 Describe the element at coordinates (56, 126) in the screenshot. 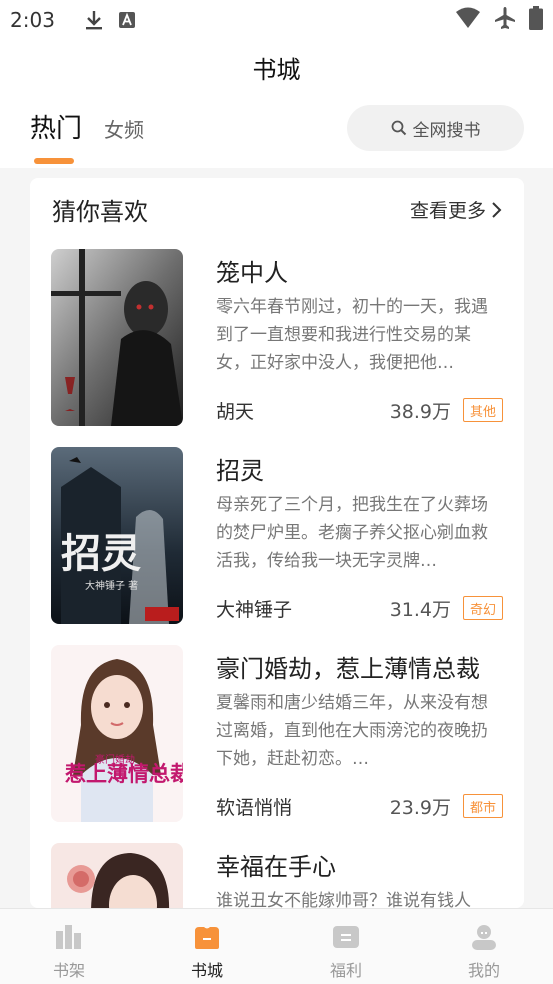

I see `tab-hot: 热门` at that location.